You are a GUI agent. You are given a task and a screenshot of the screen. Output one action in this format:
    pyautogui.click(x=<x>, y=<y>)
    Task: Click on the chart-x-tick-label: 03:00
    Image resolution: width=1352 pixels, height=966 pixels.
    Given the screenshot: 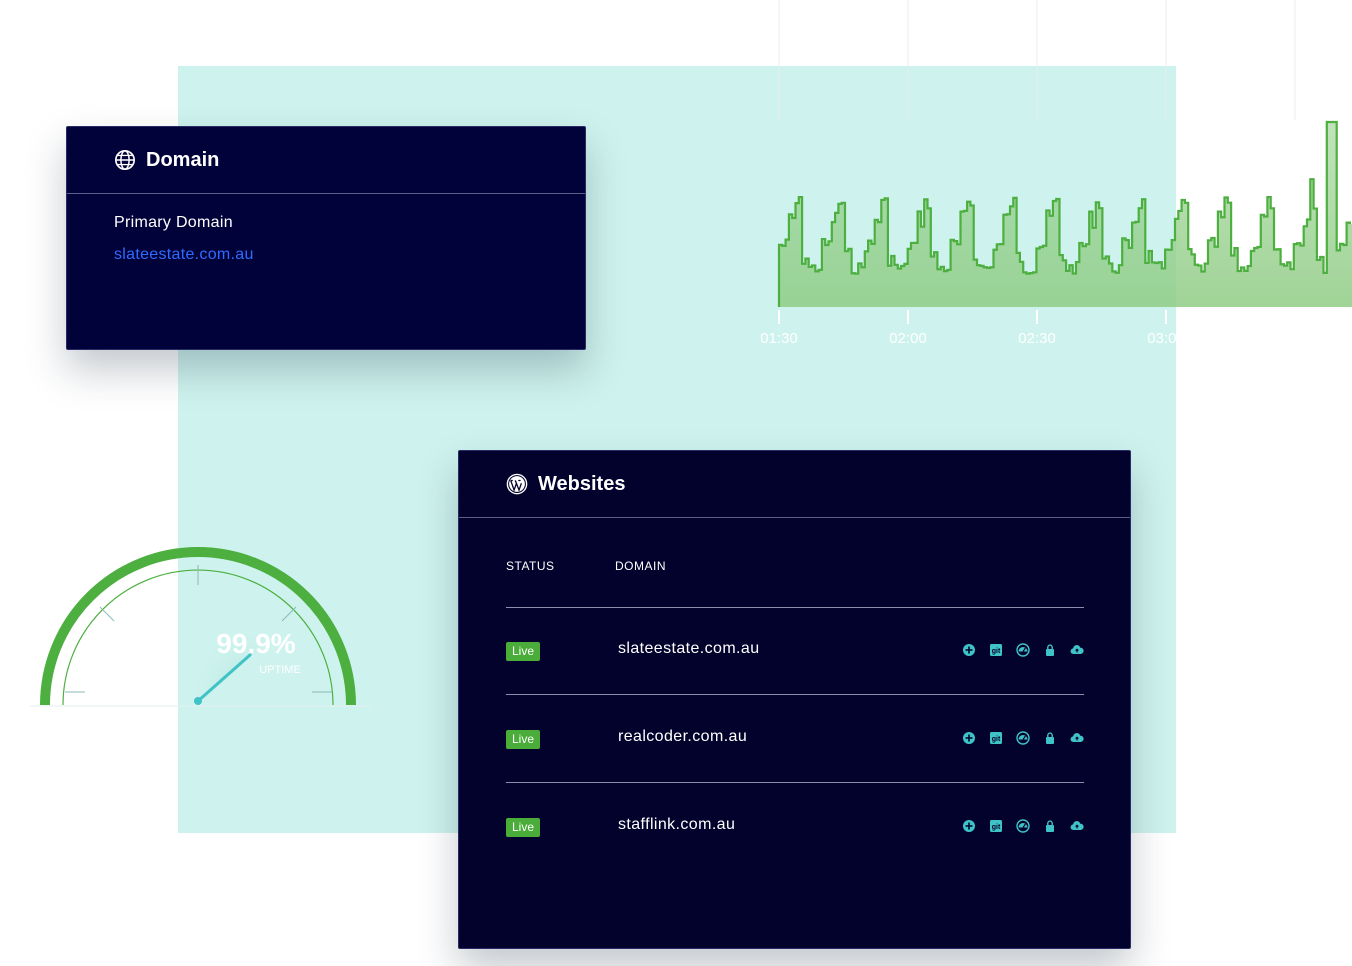 What is the action you would take?
    pyautogui.click(x=1166, y=338)
    